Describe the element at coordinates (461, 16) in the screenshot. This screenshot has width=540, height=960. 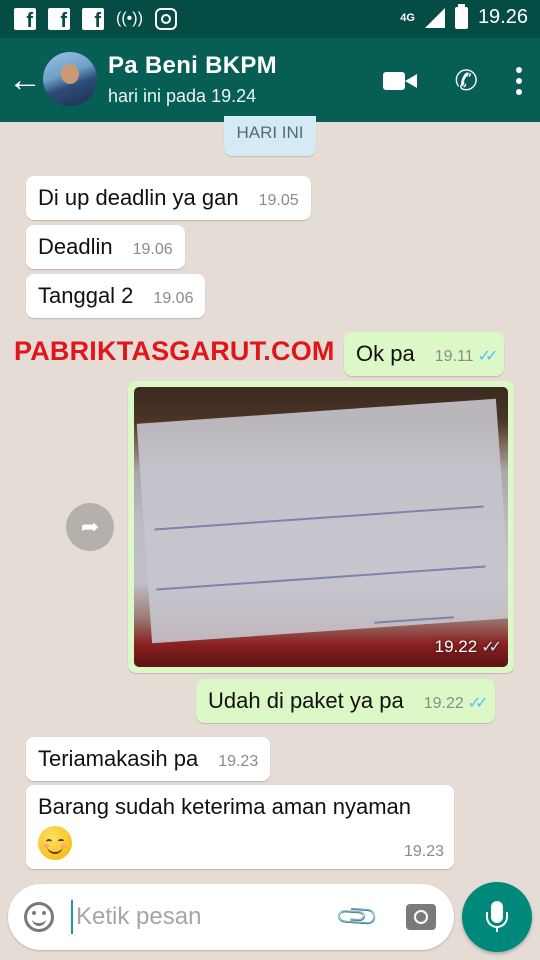
I see `battery-icon` at that location.